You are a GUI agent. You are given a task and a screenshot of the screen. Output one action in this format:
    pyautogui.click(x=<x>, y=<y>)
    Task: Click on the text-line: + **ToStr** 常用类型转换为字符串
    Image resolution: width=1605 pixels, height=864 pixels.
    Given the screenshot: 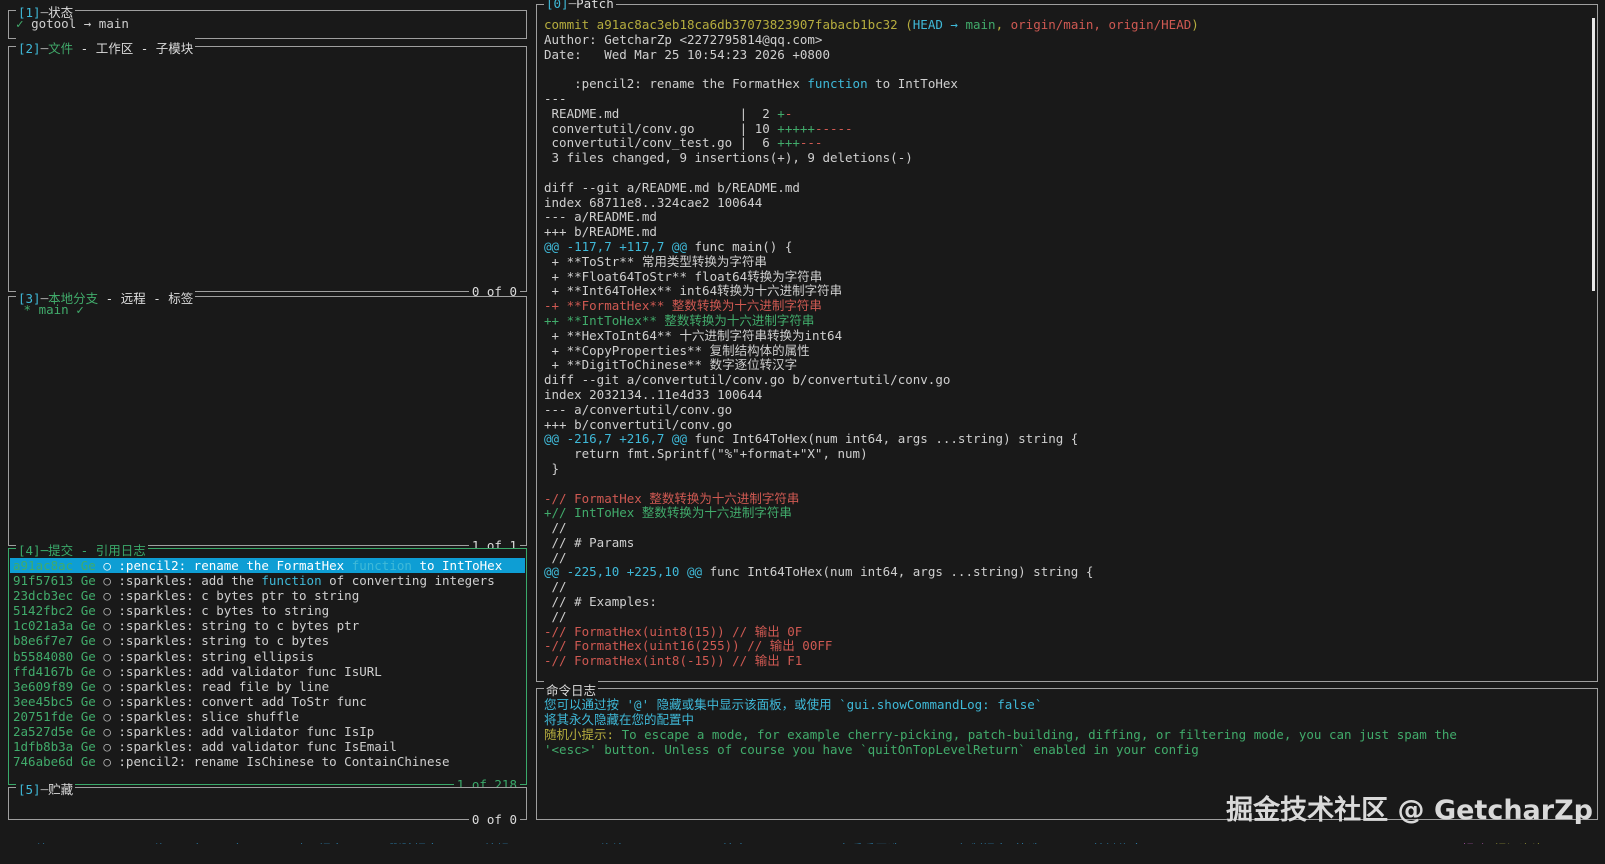 What is the action you would take?
    pyautogui.click(x=655, y=261)
    